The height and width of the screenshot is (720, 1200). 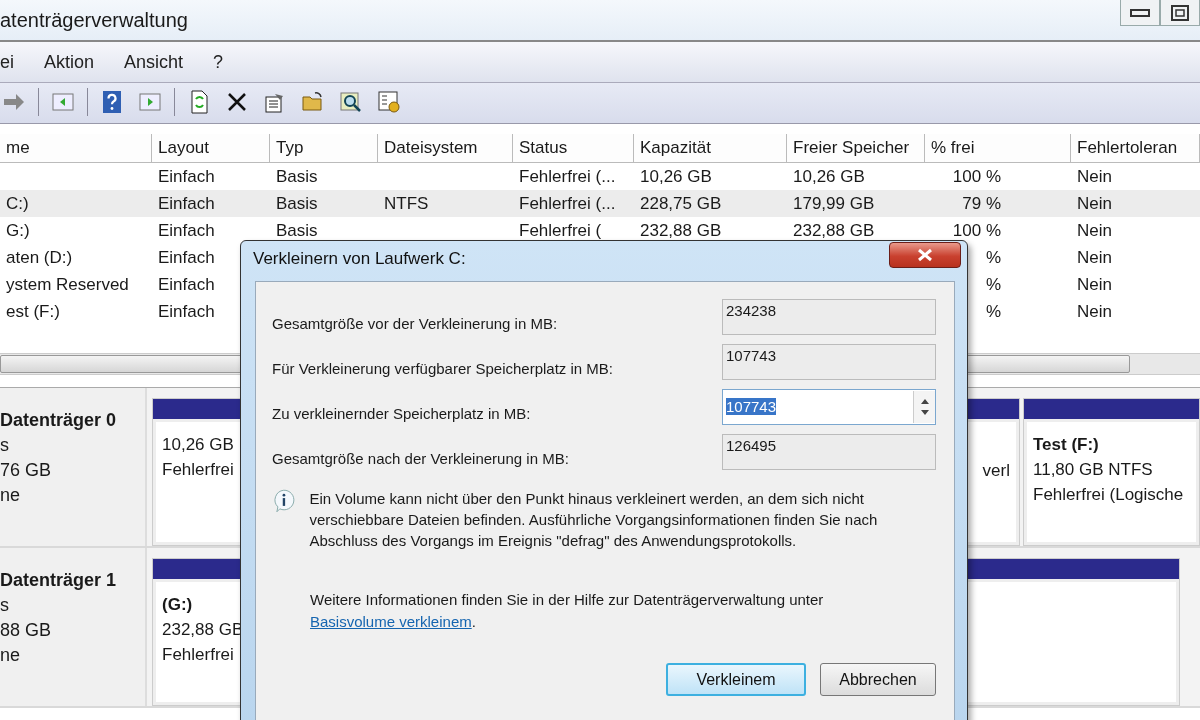 What do you see at coordinates (594, 520) in the screenshot?
I see `info-paragraph: Ein Volume kann nicht über den Punkt hinaus verkleinert werden, an dem sich nicht verschiebbare Dateien befinden. Ausführliche Vorgangsinformationen finden Sie nach Abschluss des Vorgangs im Ereignis "defrag" des Anwendungsprotokolls.` at bounding box center [594, 520].